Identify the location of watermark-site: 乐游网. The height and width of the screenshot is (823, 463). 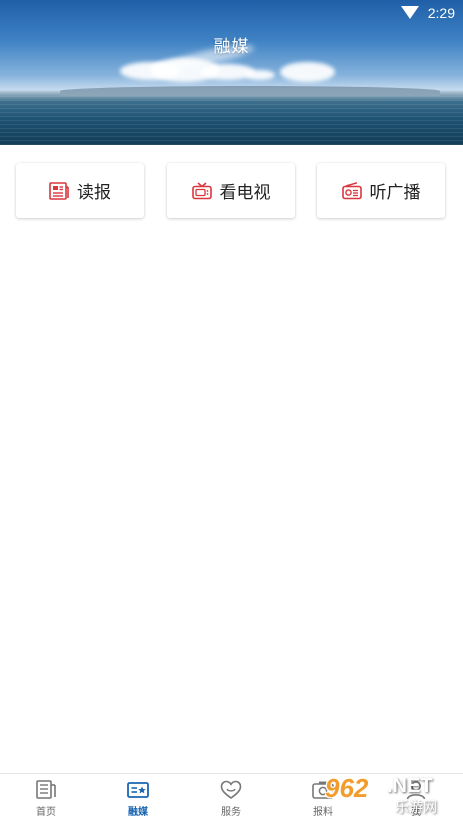
(416, 807).